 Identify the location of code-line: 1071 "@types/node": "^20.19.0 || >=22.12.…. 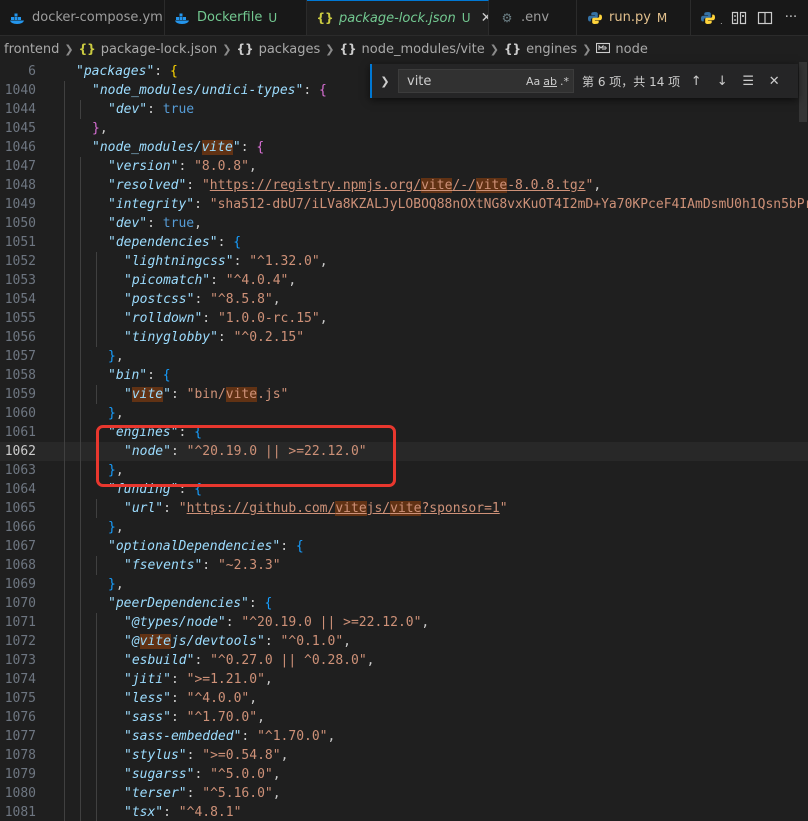
(404, 622).